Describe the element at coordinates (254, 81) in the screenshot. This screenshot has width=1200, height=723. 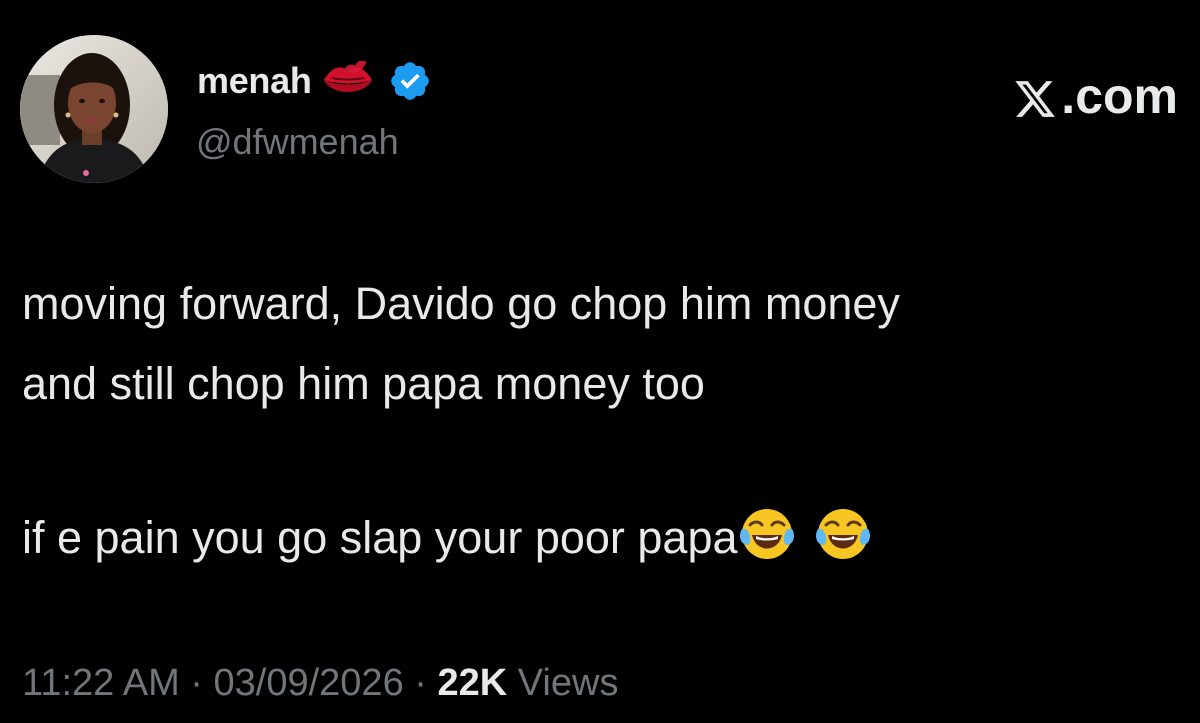
I see `author-display-name: menah` at that location.